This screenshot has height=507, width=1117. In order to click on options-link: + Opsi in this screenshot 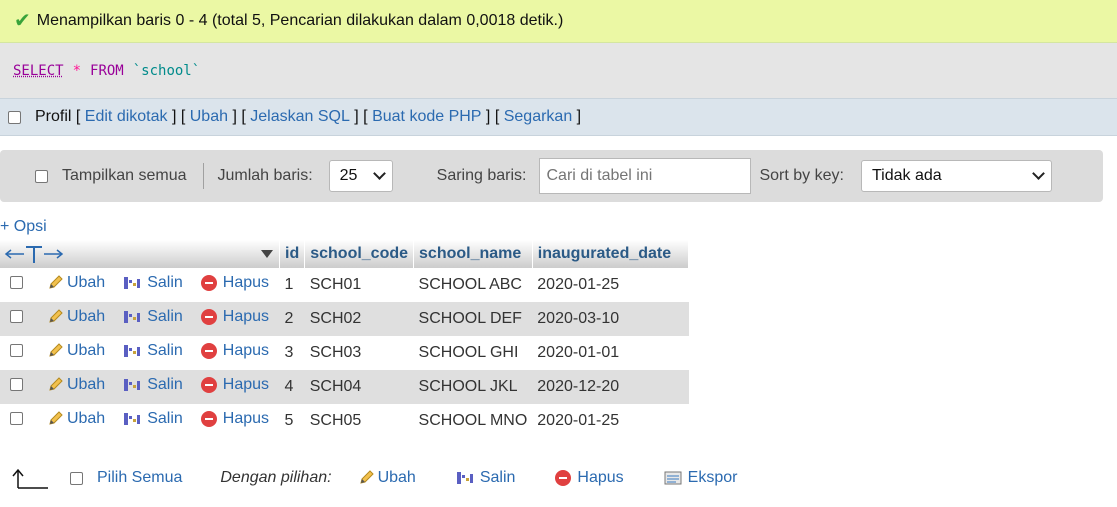, I will do `click(23, 227)`.